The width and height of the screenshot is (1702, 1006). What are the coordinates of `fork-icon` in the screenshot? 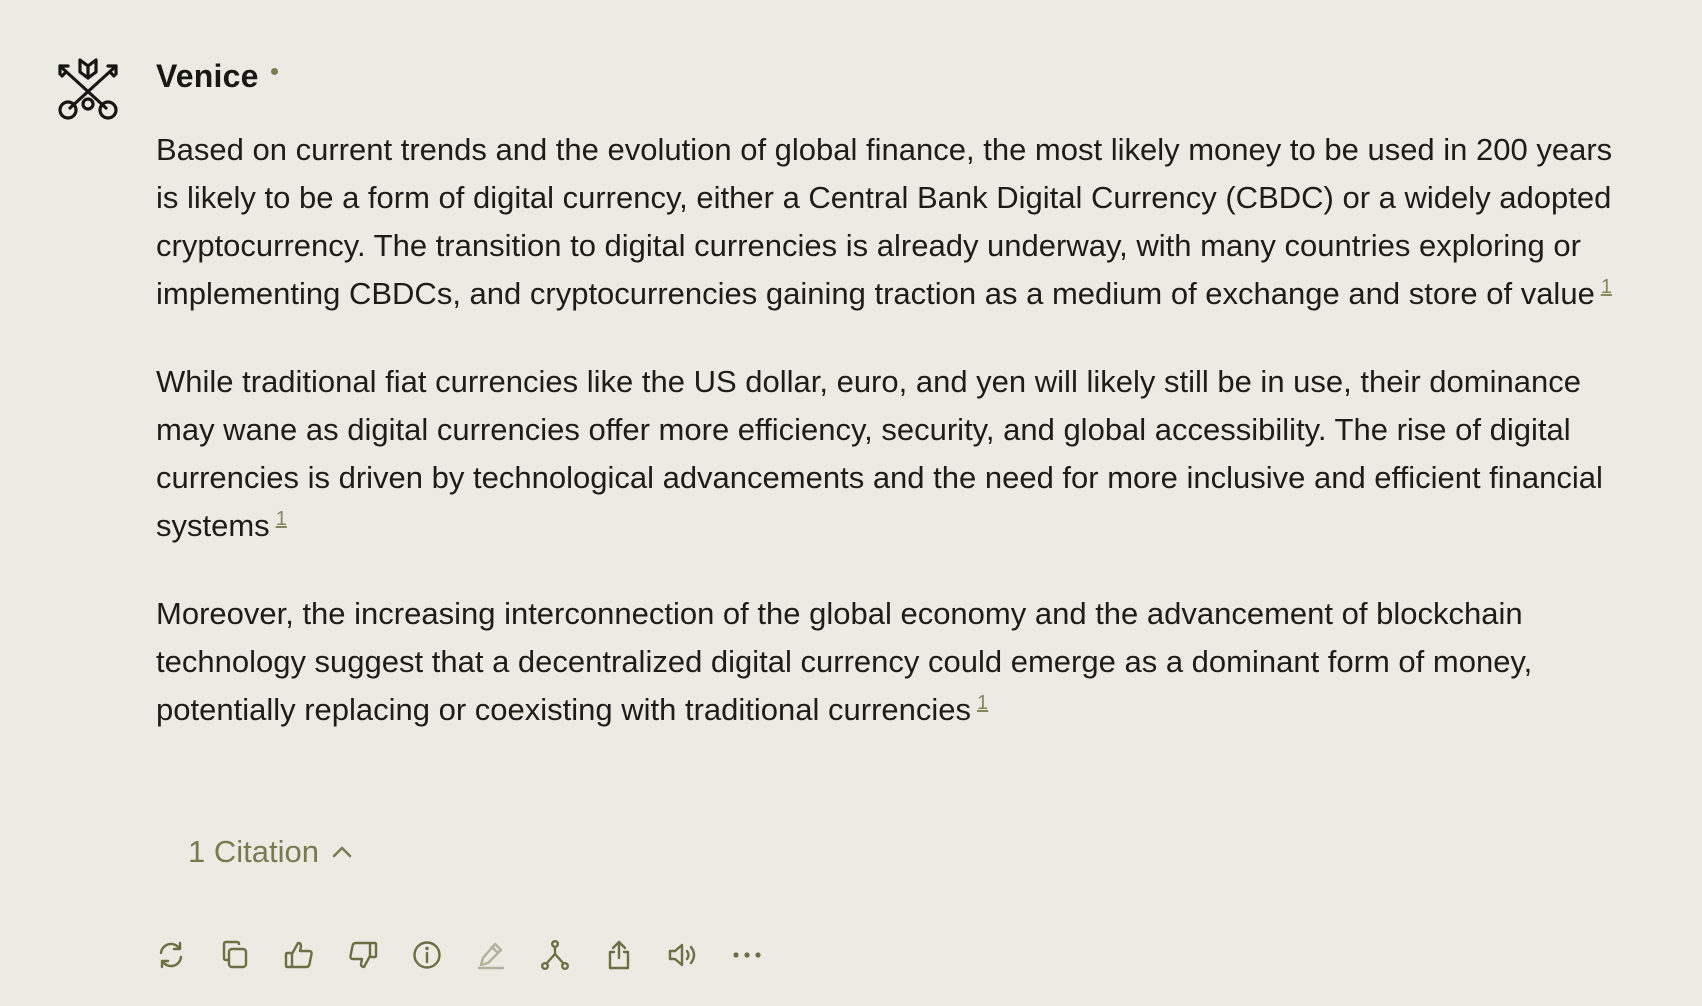 It's located at (555, 955).